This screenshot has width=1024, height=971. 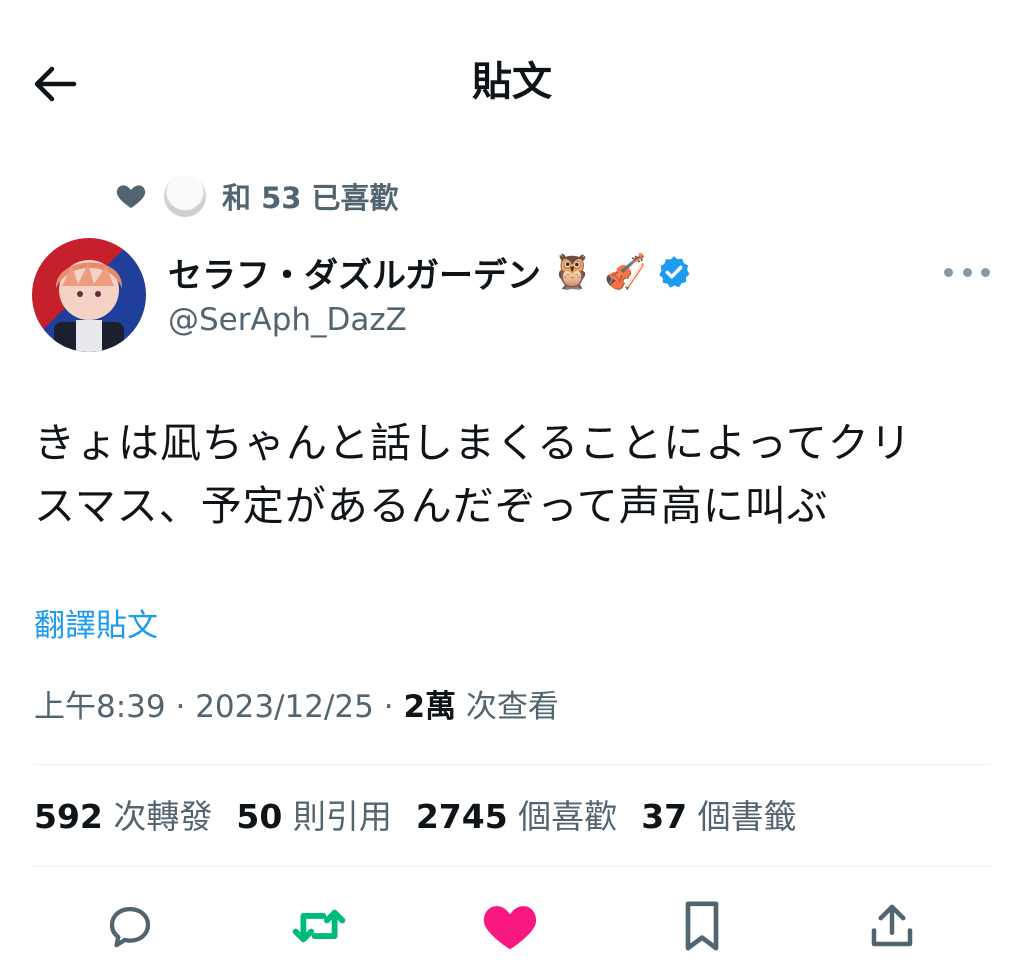 What do you see at coordinates (310, 198) in the screenshot?
I see `social-context-text: 和 53 已喜歡` at bounding box center [310, 198].